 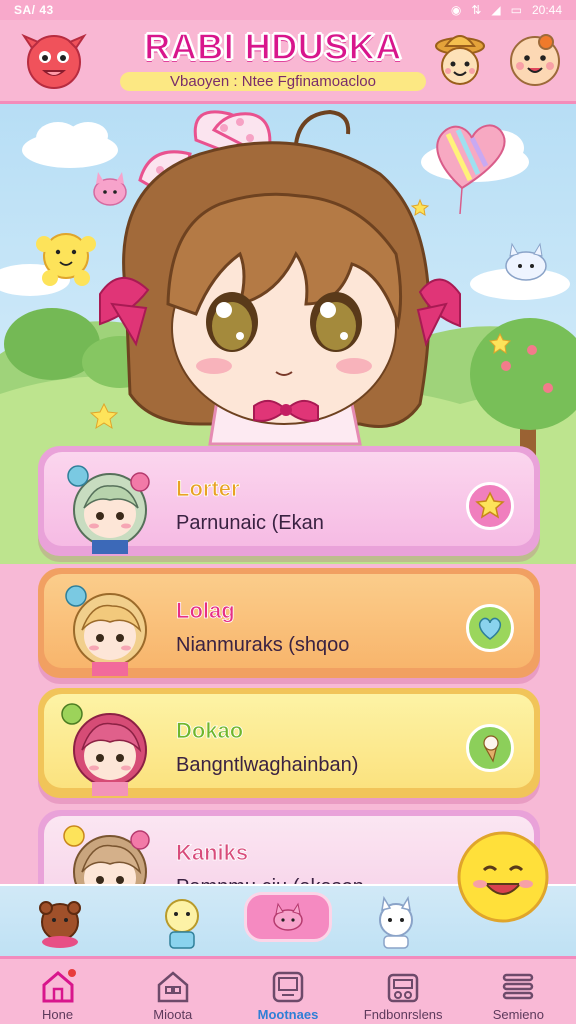 I want to click on star-action-button, so click(x=490, y=506).